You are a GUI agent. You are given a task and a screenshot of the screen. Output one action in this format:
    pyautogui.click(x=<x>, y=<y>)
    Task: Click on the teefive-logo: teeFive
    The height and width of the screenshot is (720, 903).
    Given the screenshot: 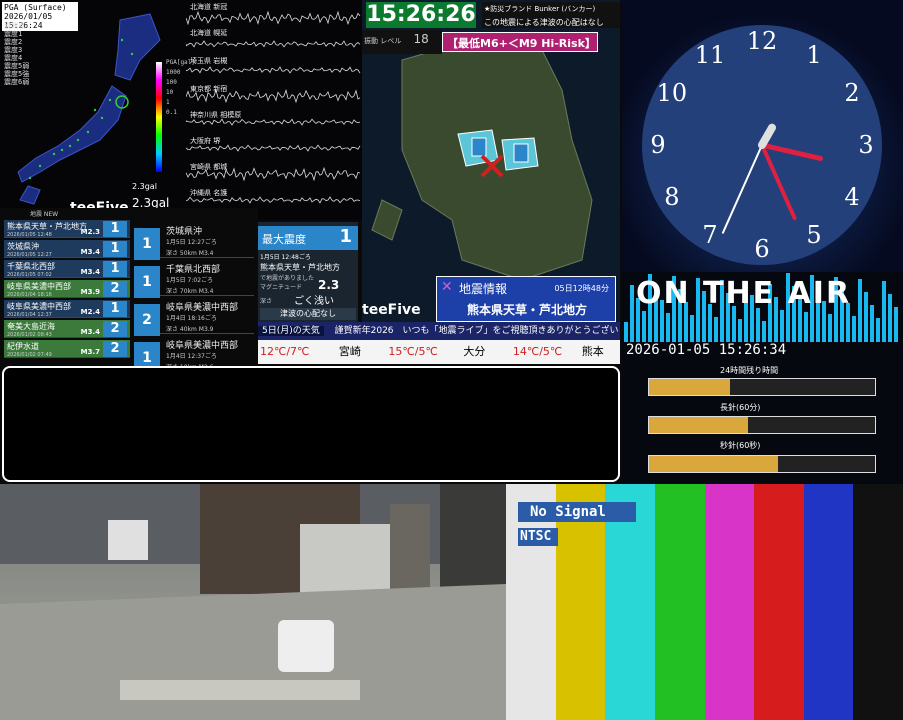 What is the action you would take?
    pyautogui.click(x=391, y=310)
    